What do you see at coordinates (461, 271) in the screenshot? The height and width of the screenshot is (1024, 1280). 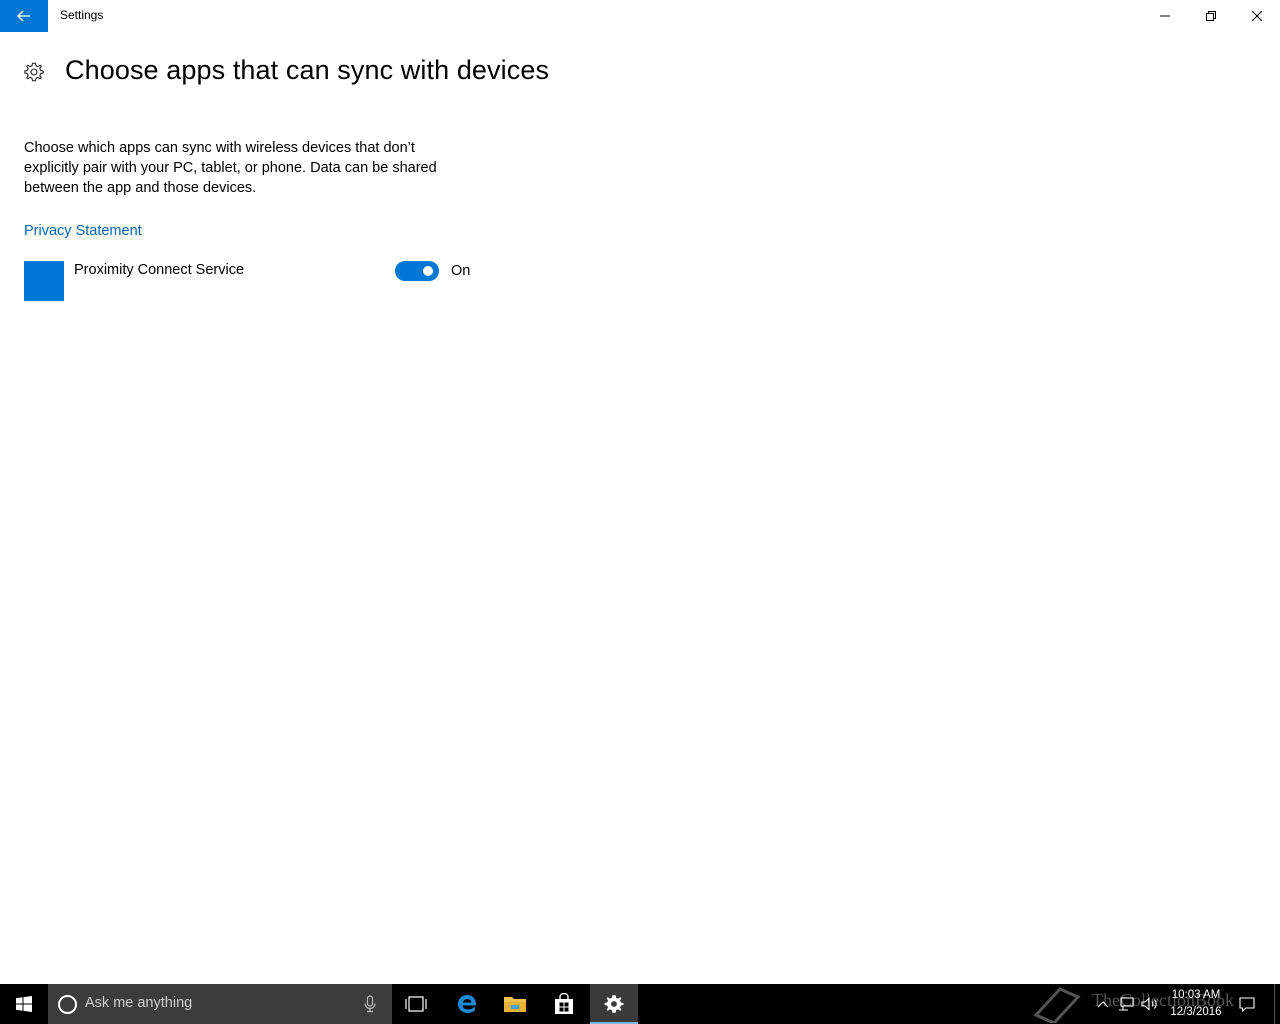 I see `toggle-state-label: On` at bounding box center [461, 271].